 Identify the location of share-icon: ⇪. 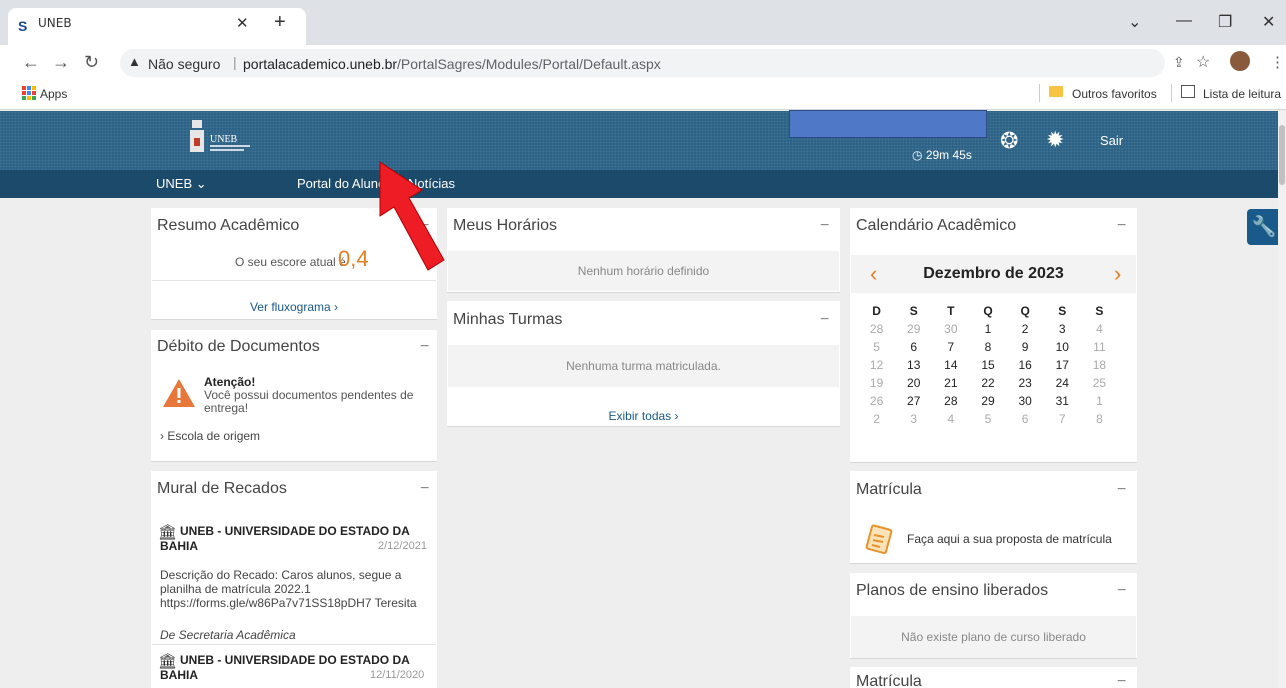
(1179, 62).